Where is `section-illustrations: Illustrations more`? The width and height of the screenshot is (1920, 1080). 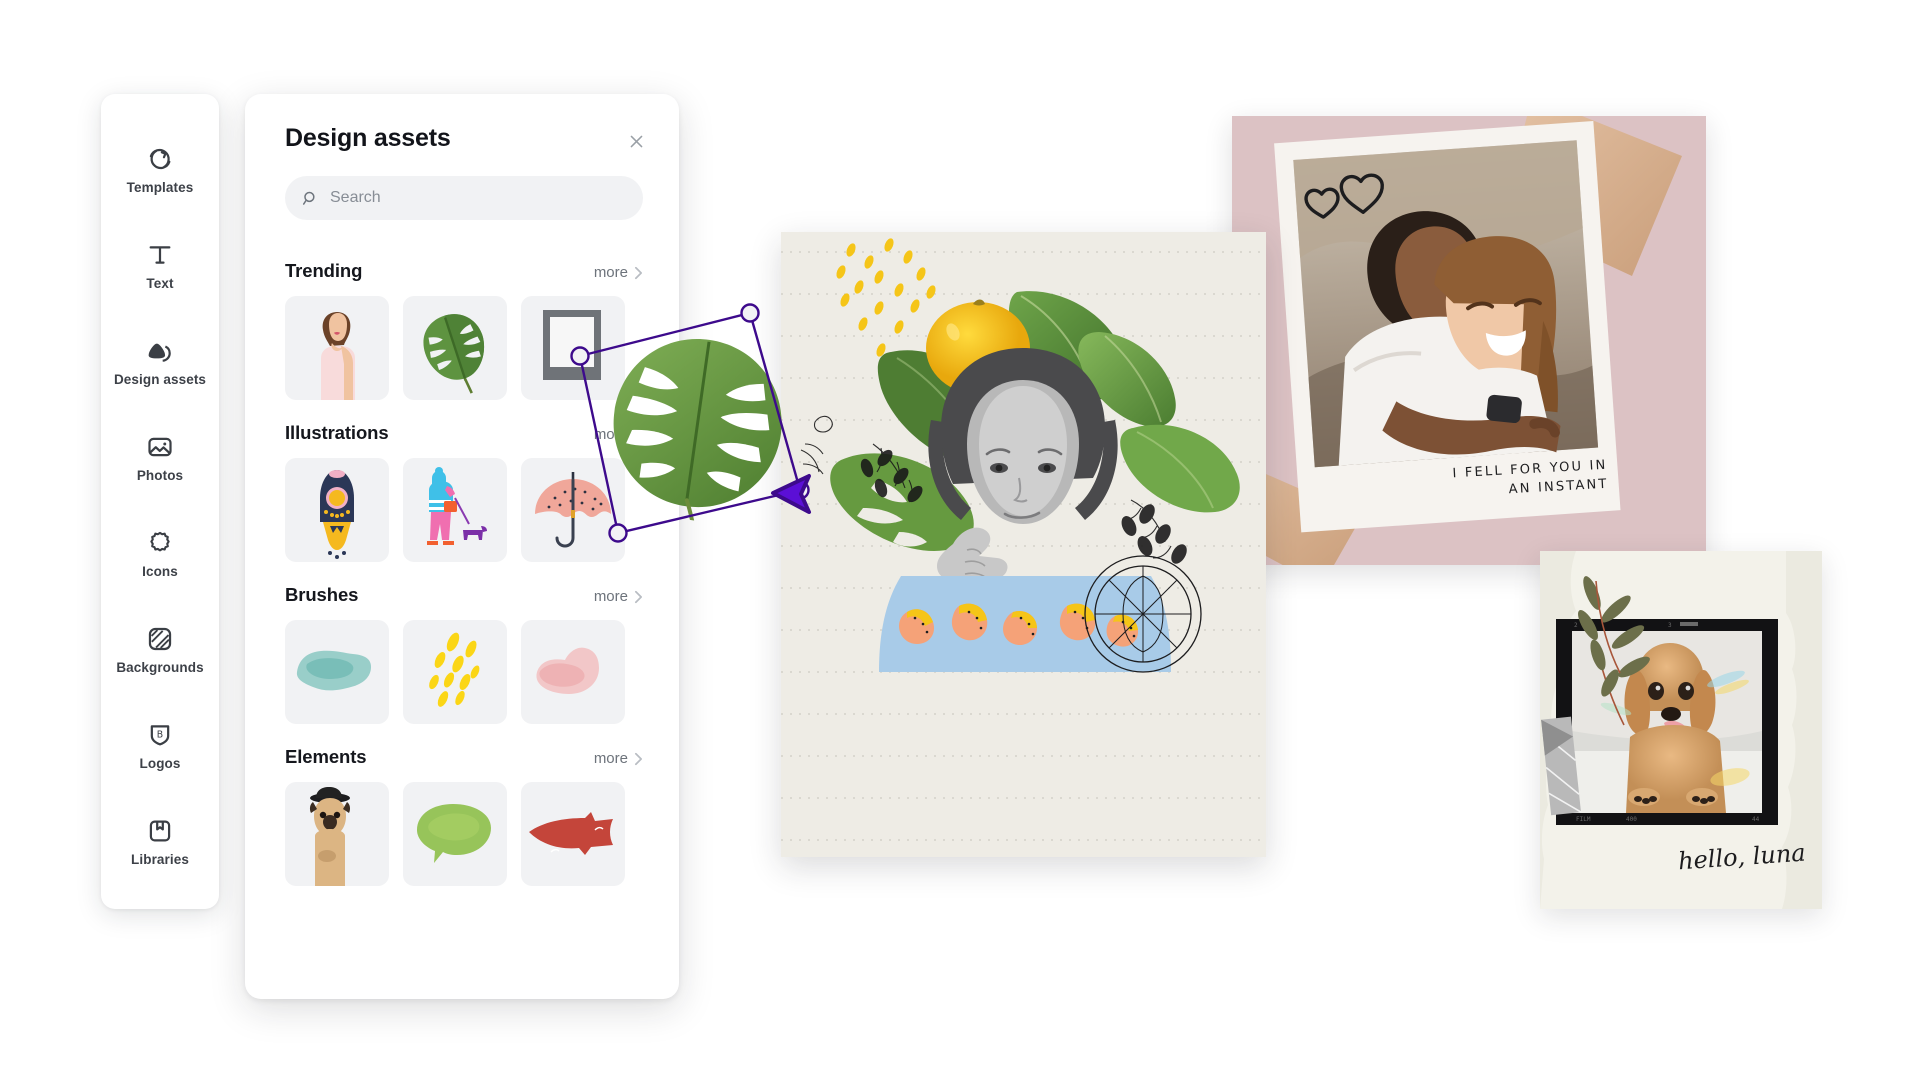
section-illustrations: Illustrations more is located at coordinates (464, 483).